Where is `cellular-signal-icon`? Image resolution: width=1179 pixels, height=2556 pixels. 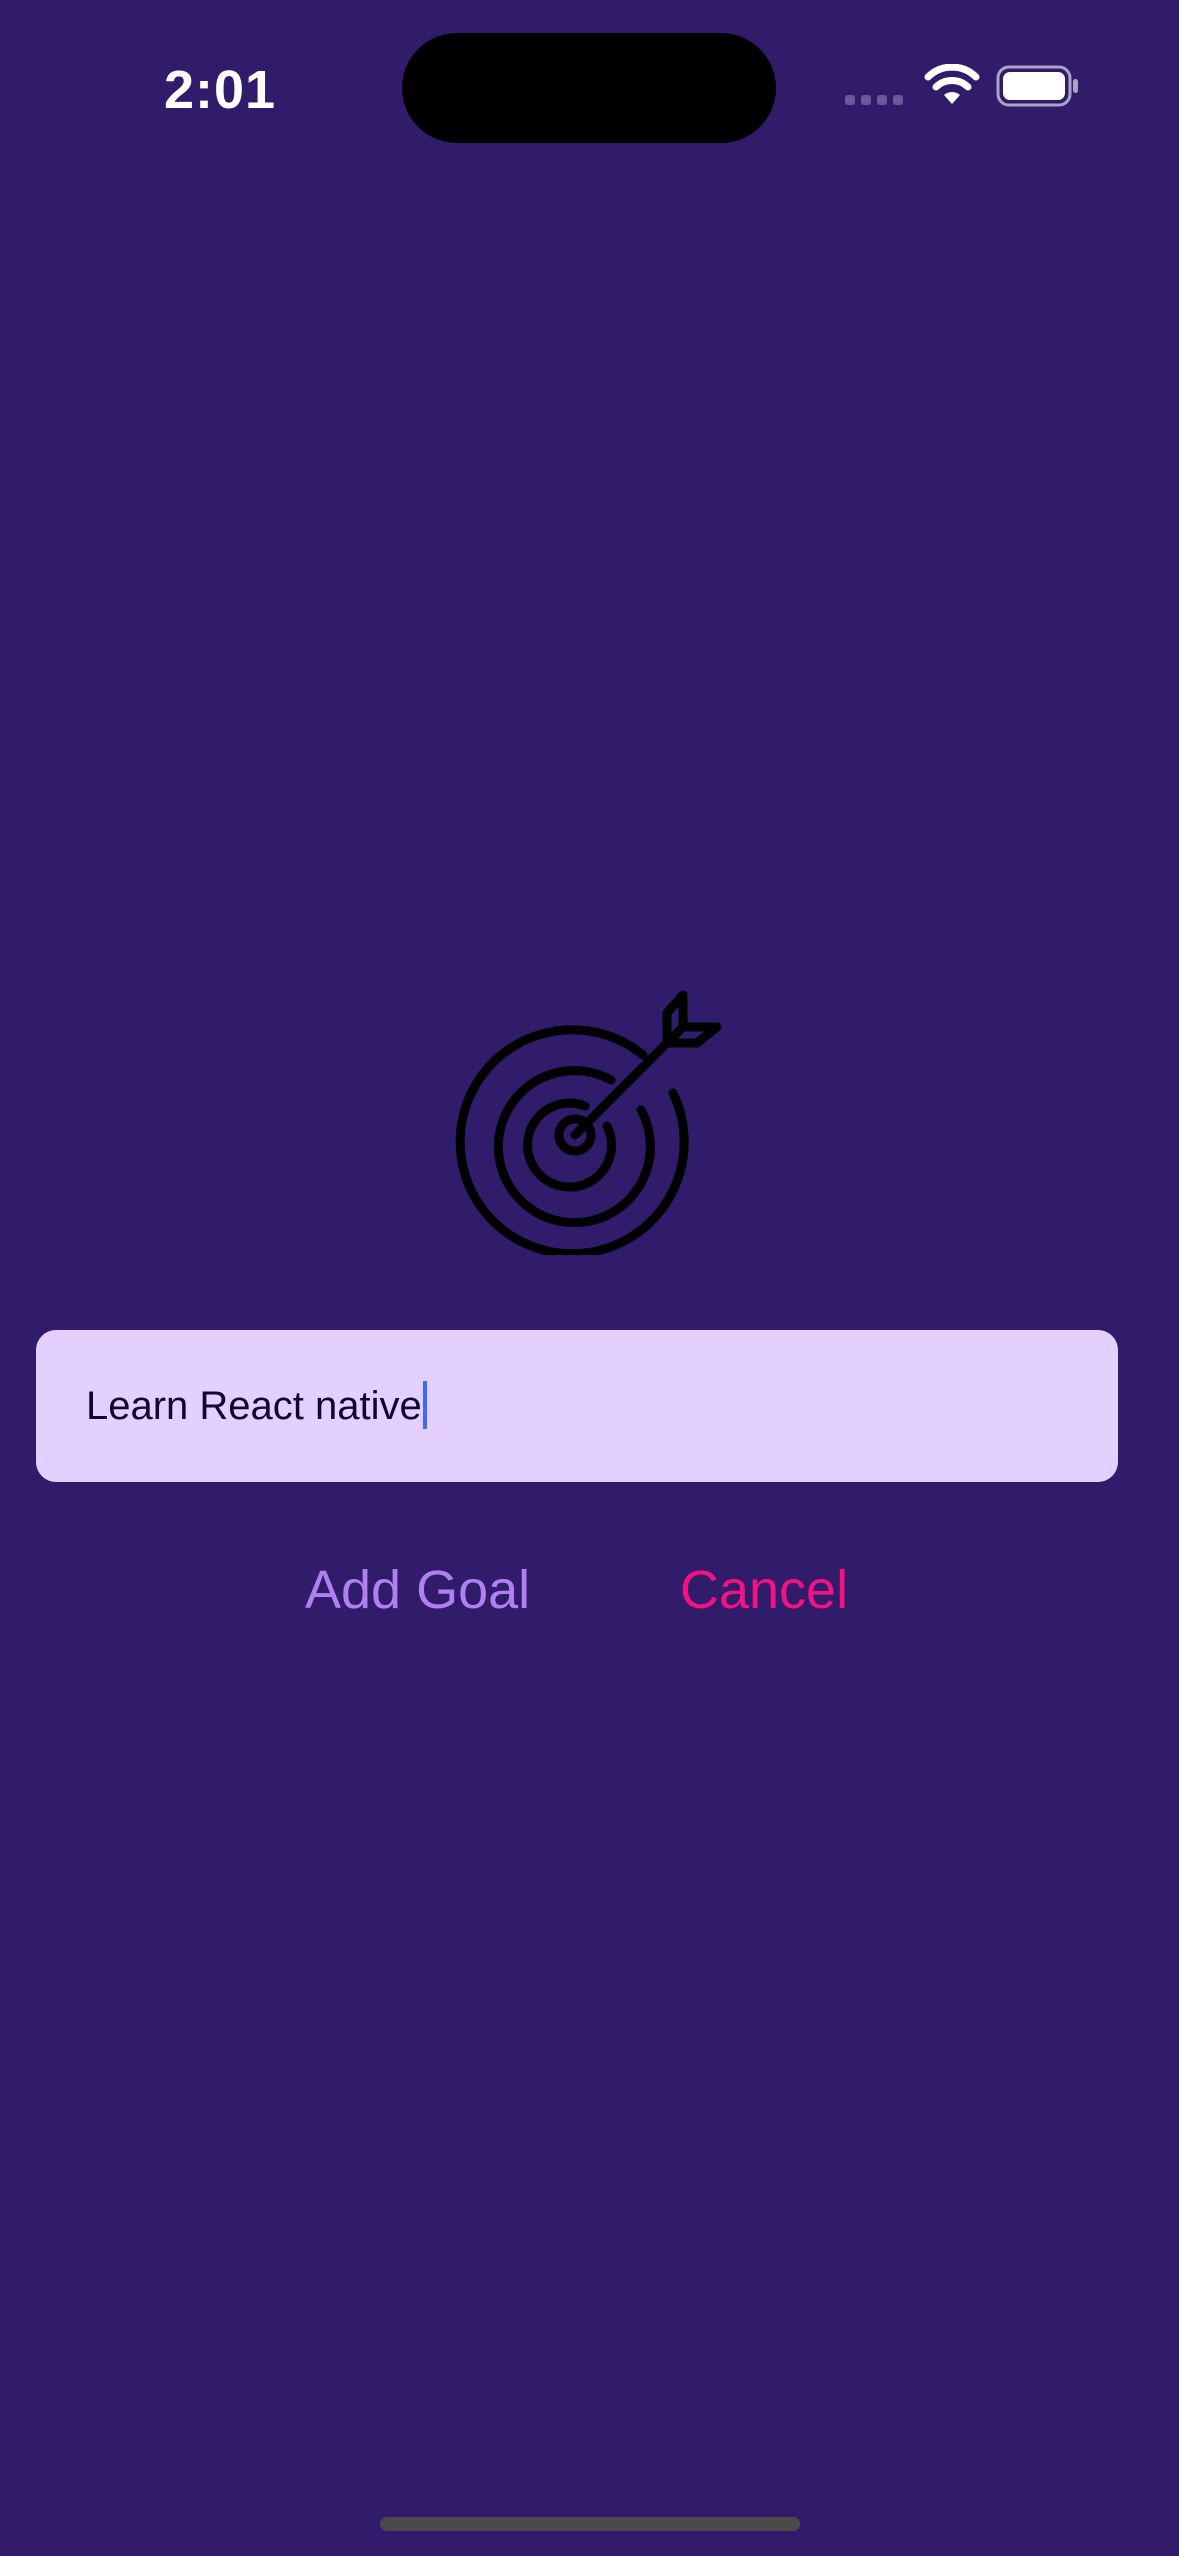 cellular-signal-icon is located at coordinates (874, 100).